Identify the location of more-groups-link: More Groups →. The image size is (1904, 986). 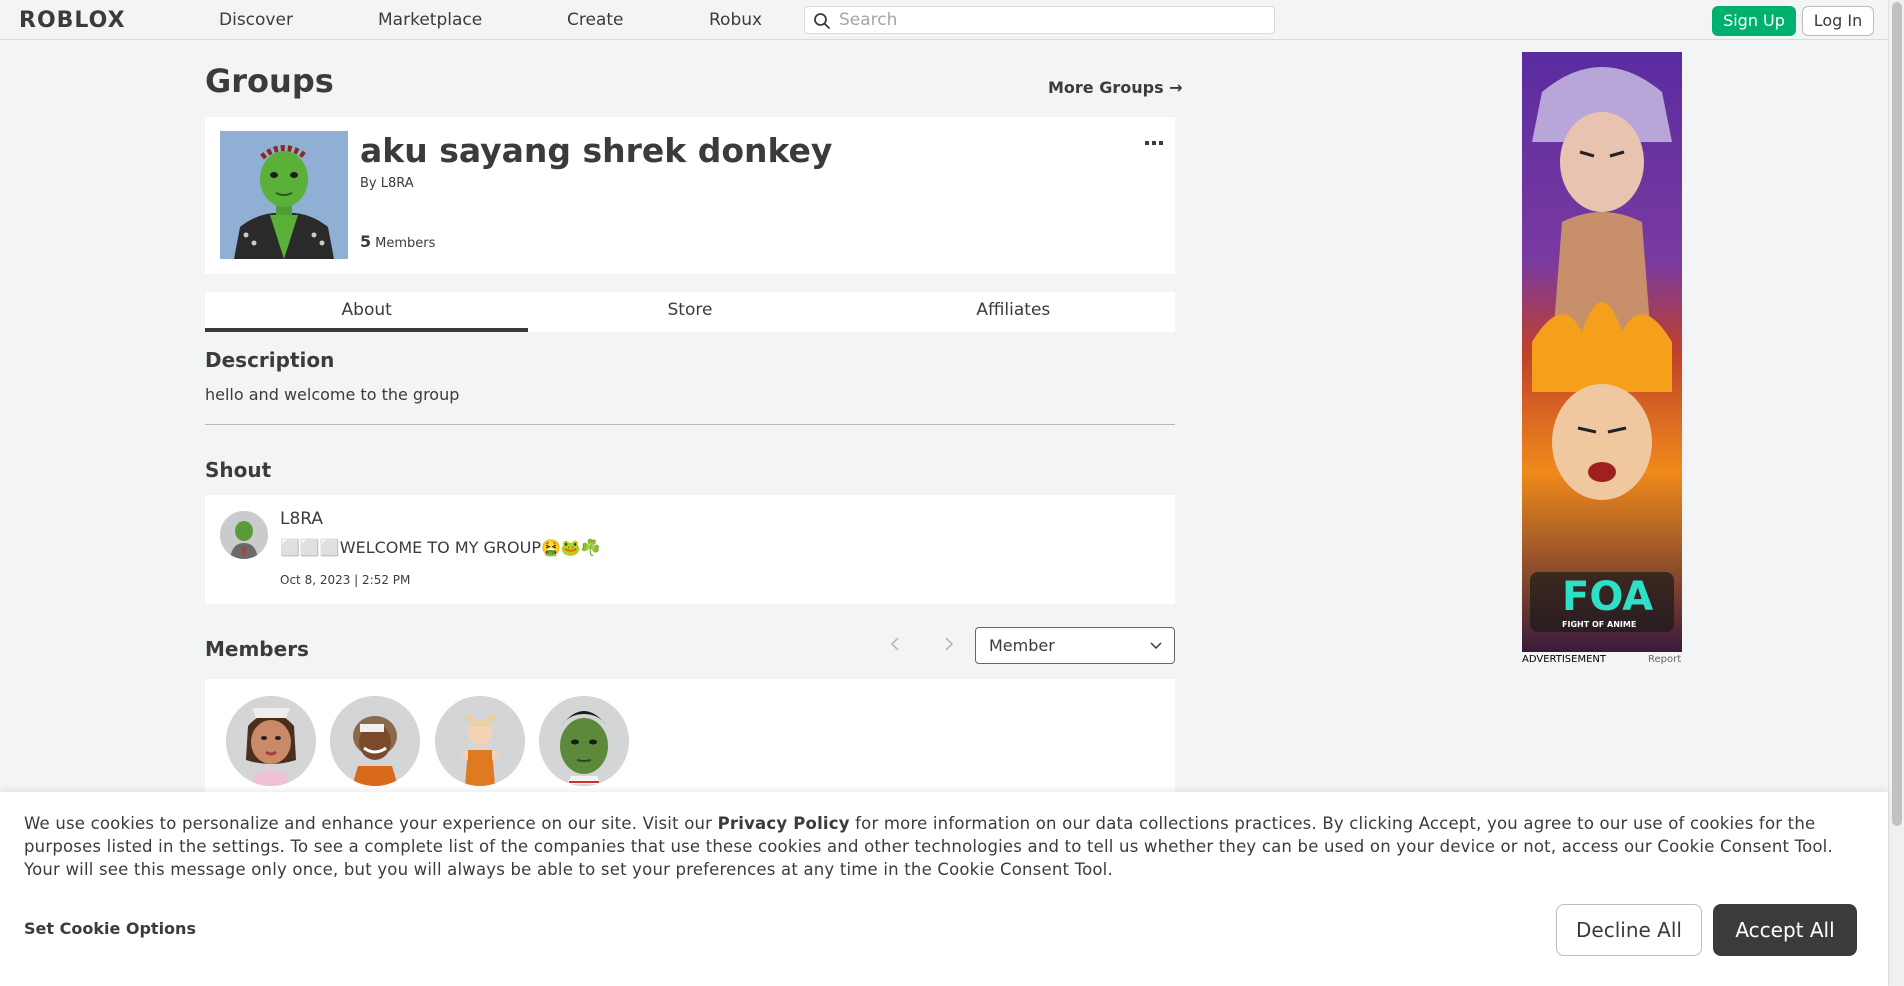
(1115, 87).